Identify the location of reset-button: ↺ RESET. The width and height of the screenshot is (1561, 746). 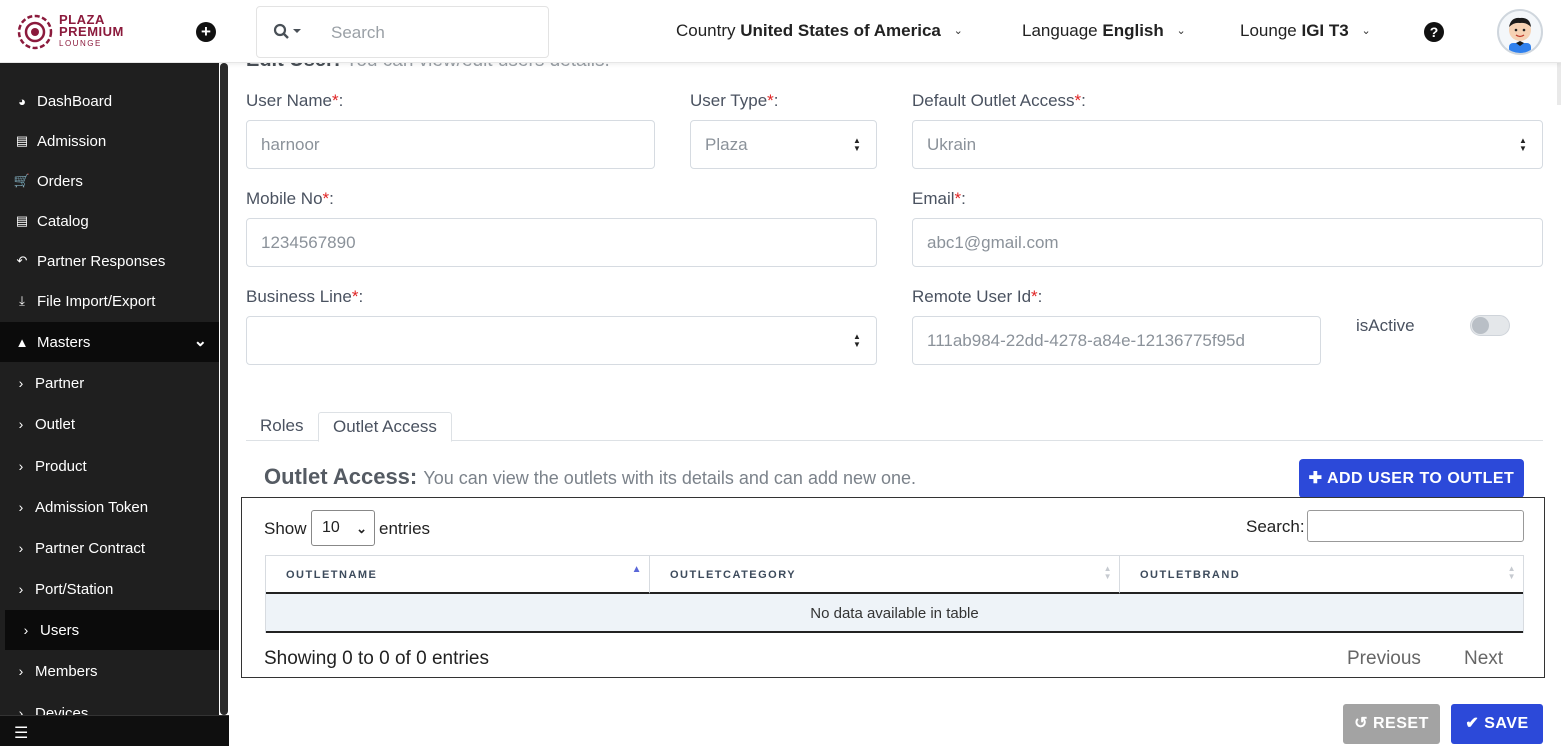
(1391, 724).